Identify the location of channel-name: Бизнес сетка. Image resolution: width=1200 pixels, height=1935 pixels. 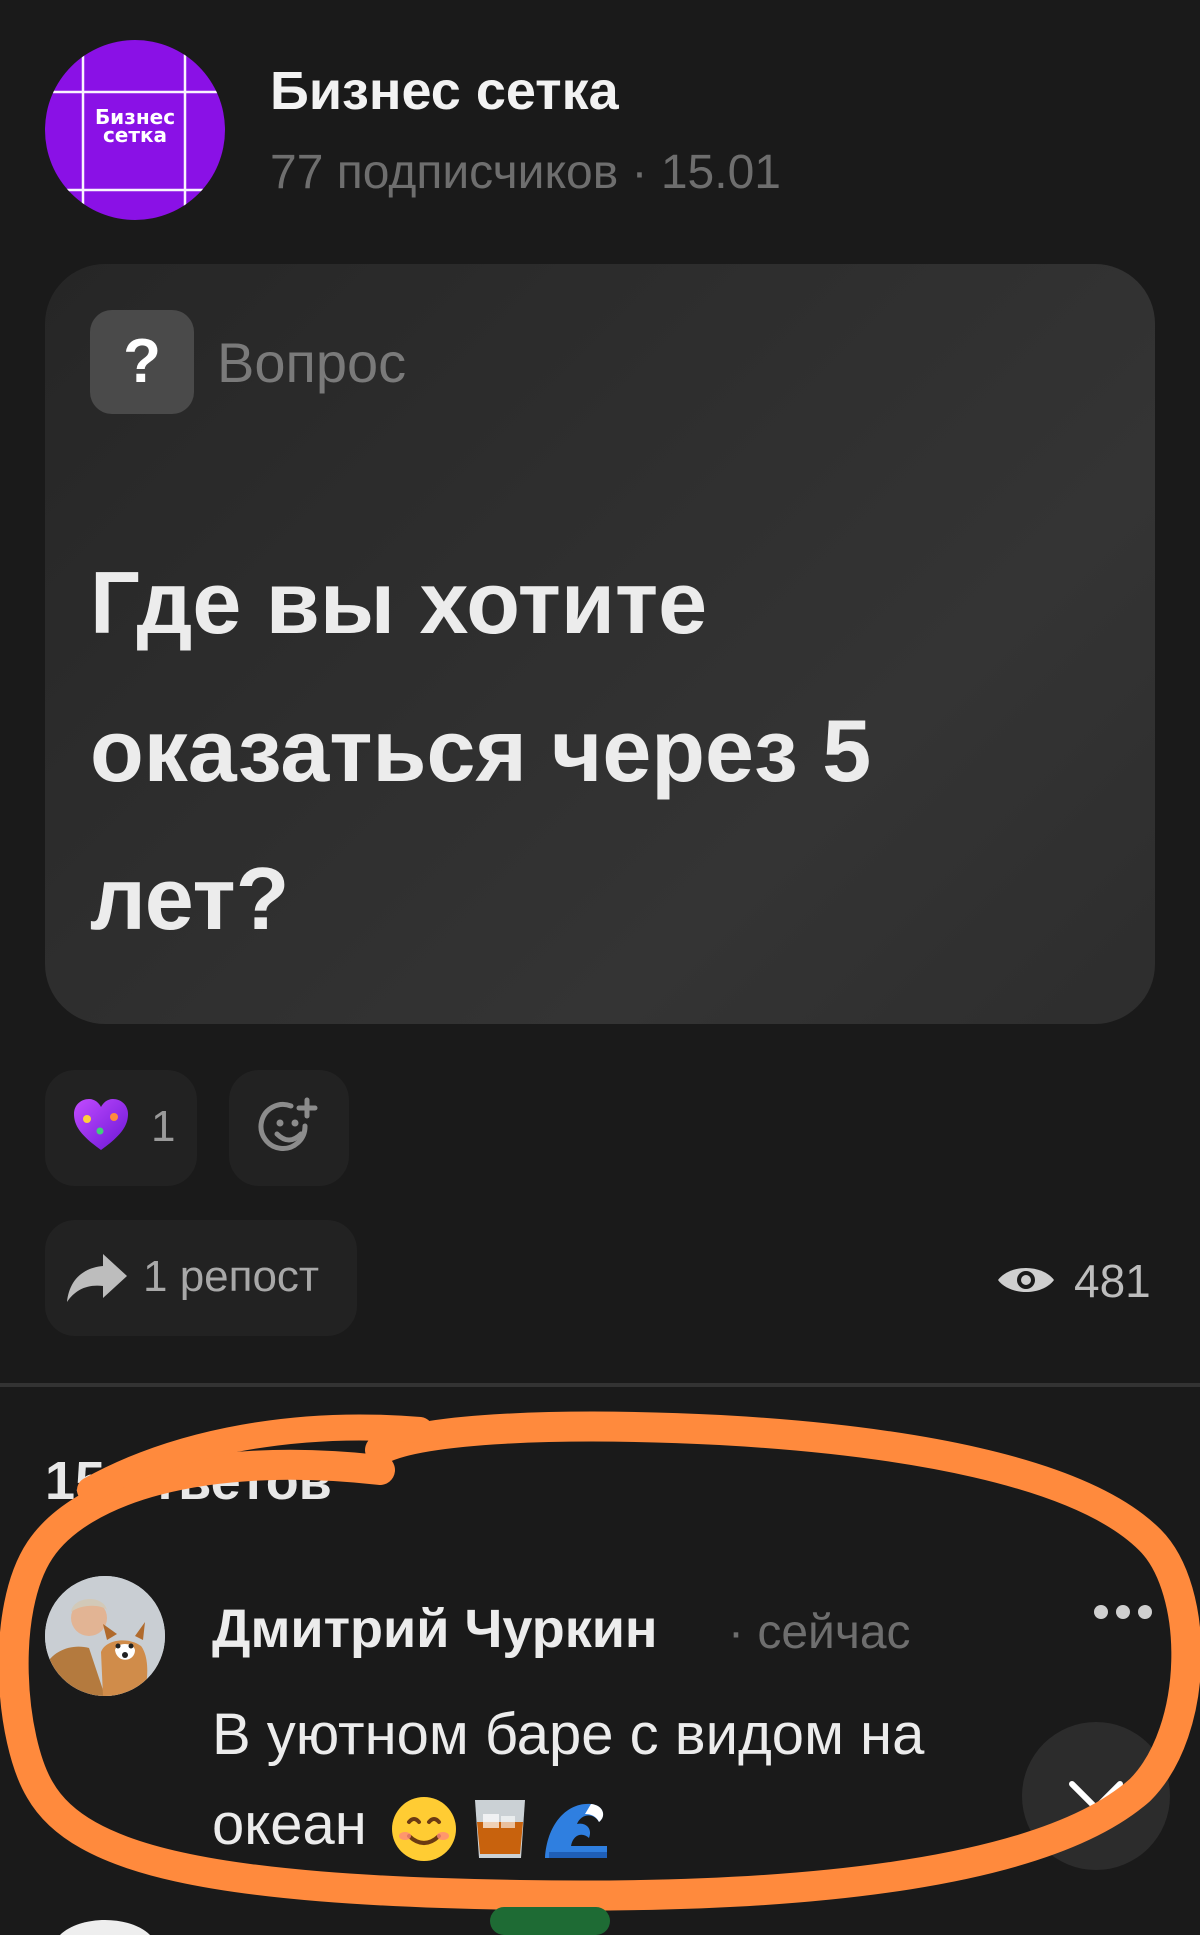
(444, 91).